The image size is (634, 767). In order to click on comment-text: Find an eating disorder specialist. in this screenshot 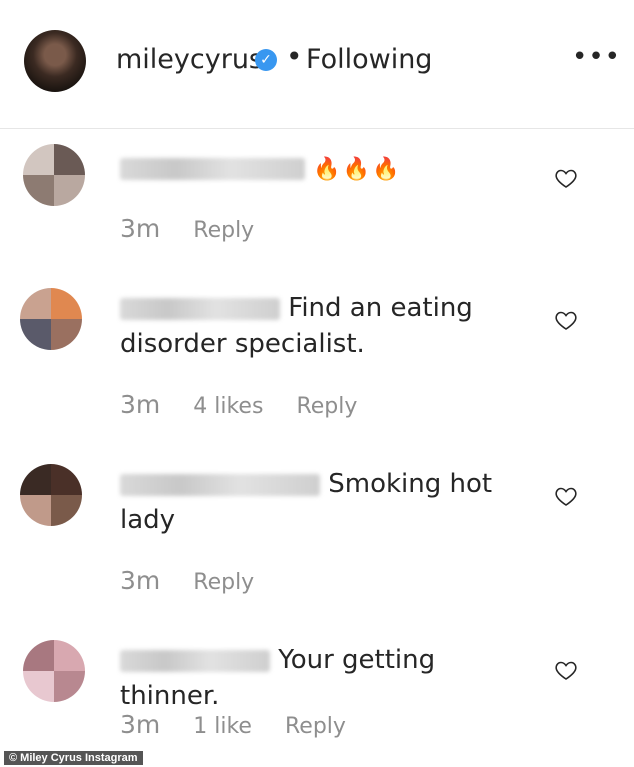, I will do `click(320, 326)`.